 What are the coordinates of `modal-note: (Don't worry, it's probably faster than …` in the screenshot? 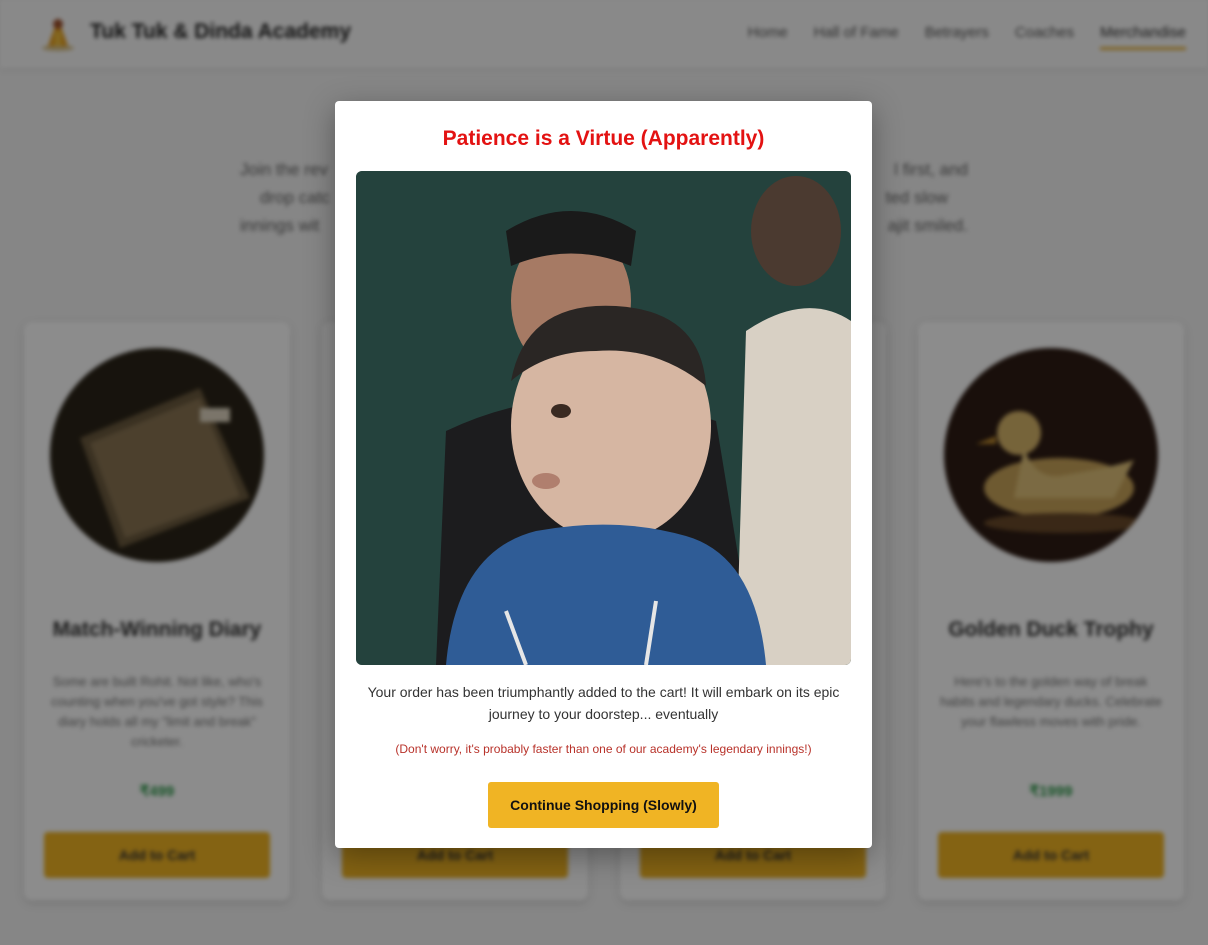 It's located at (603, 749).